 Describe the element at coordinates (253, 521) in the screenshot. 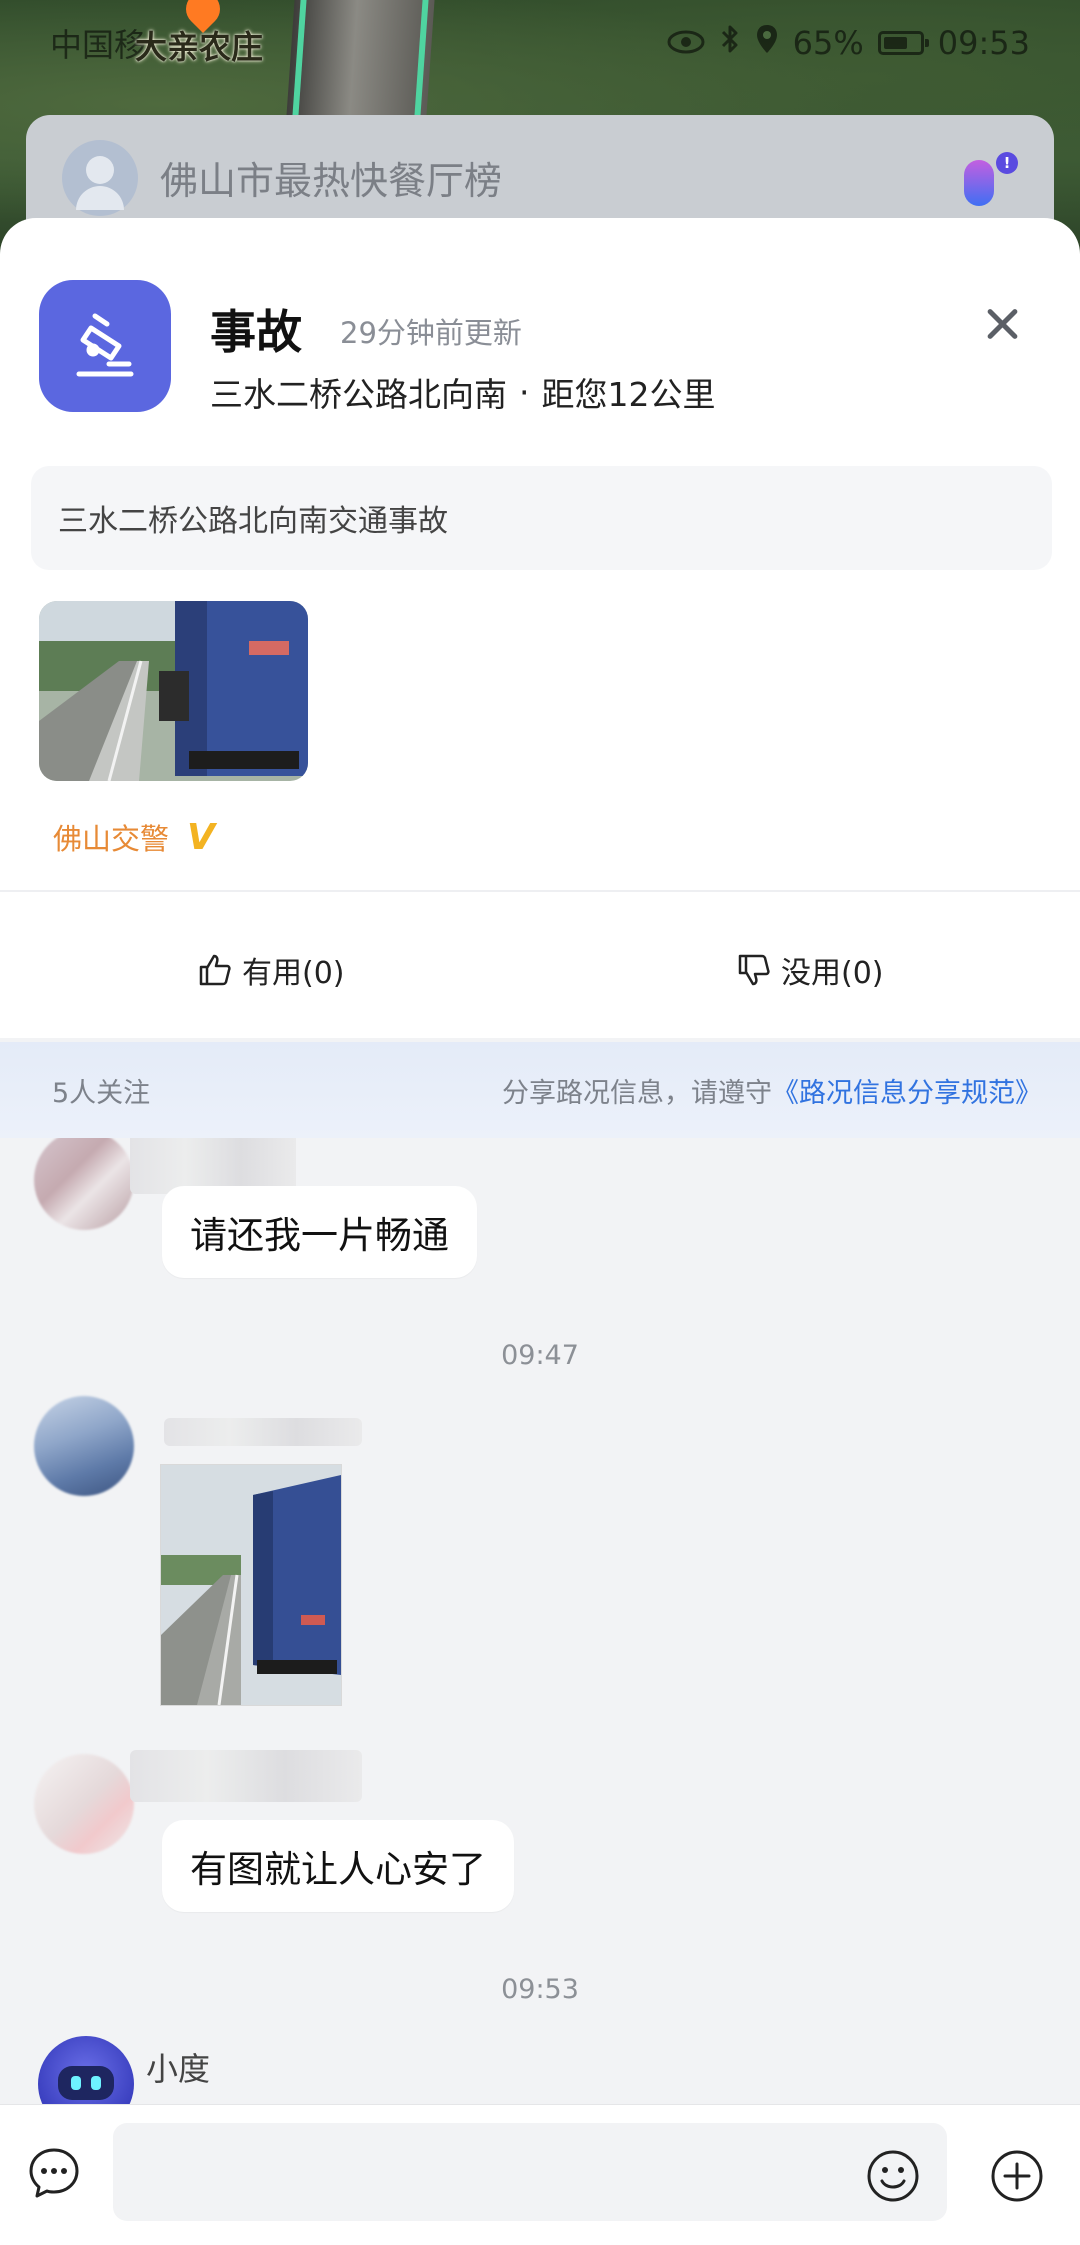

I see `event-description-text: 三水二桥公路北向南交通事故` at that location.